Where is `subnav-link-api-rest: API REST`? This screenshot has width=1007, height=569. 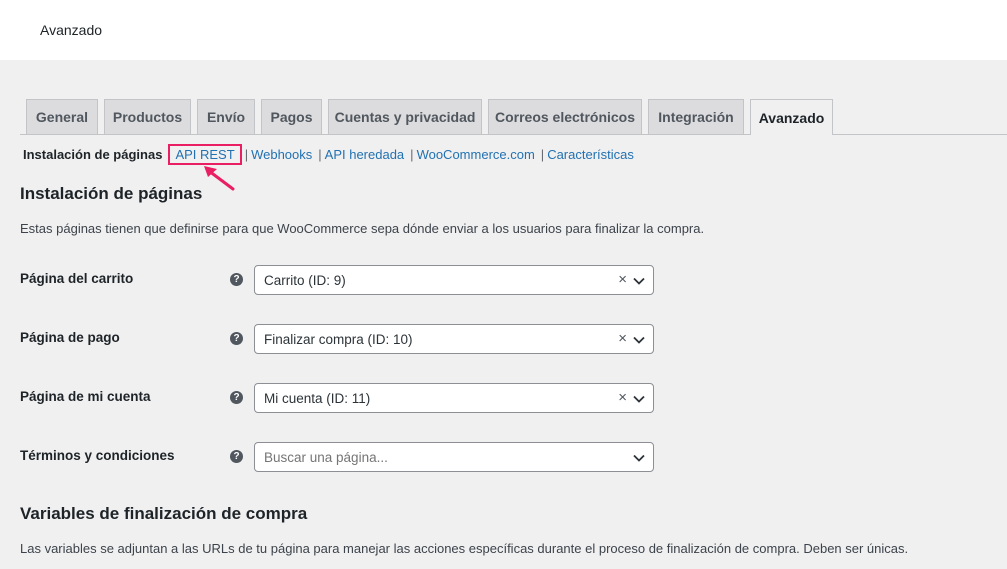 subnav-link-api-rest: API REST is located at coordinates (205, 154).